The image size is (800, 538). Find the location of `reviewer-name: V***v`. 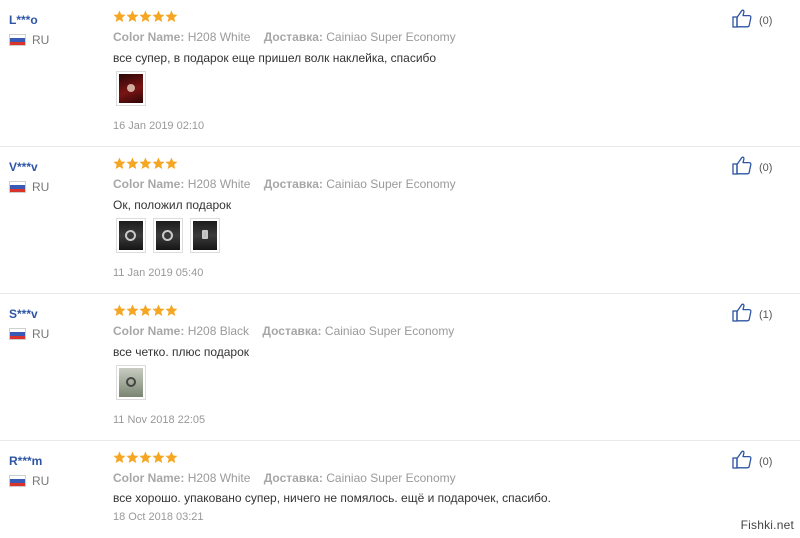

reviewer-name: V***v is located at coordinates (23, 167).